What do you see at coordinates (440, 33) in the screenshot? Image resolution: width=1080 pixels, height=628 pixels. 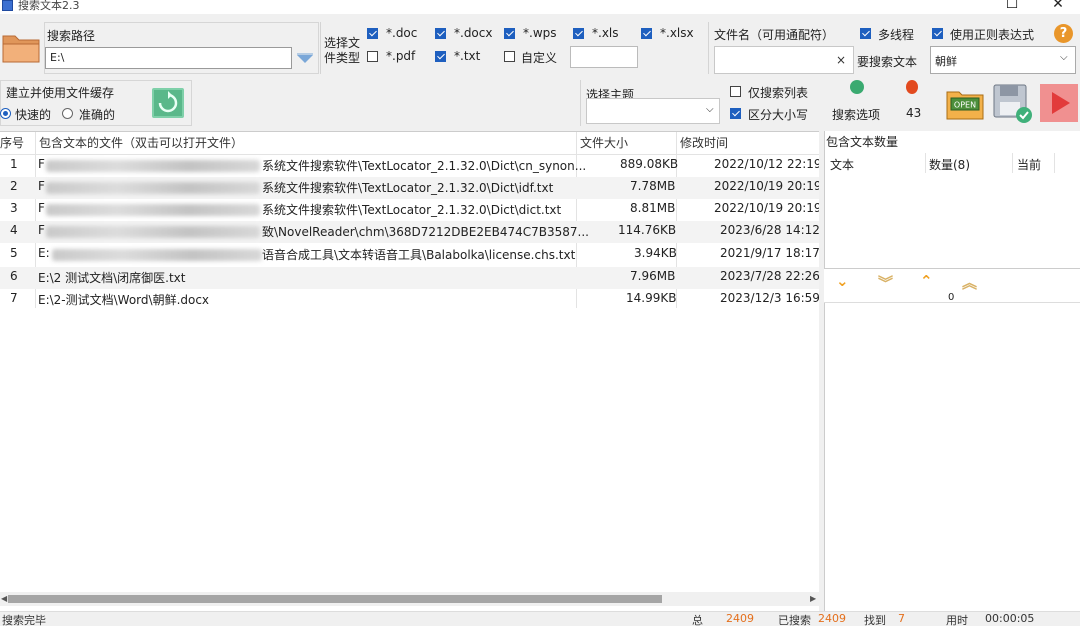 I see `docx-checkbox` at bounding box center [440, 33].